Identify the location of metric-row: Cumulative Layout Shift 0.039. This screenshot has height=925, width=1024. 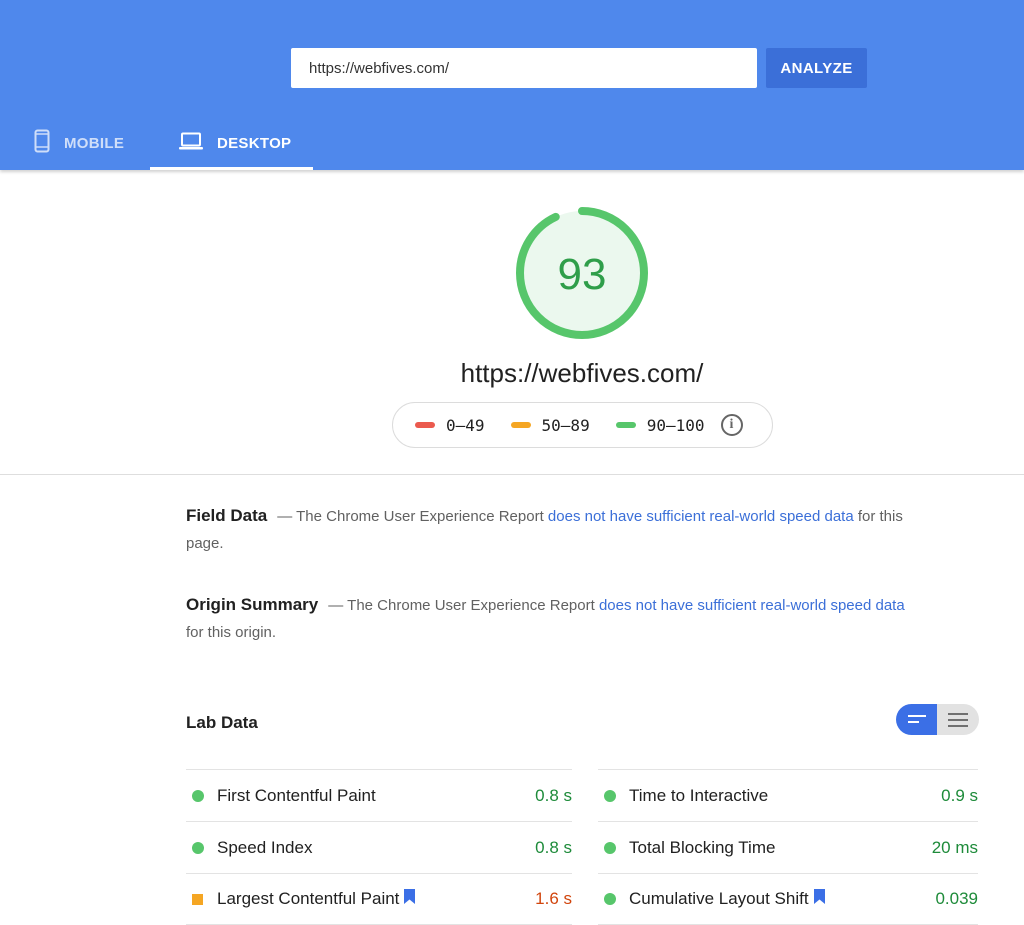
(788, 899).